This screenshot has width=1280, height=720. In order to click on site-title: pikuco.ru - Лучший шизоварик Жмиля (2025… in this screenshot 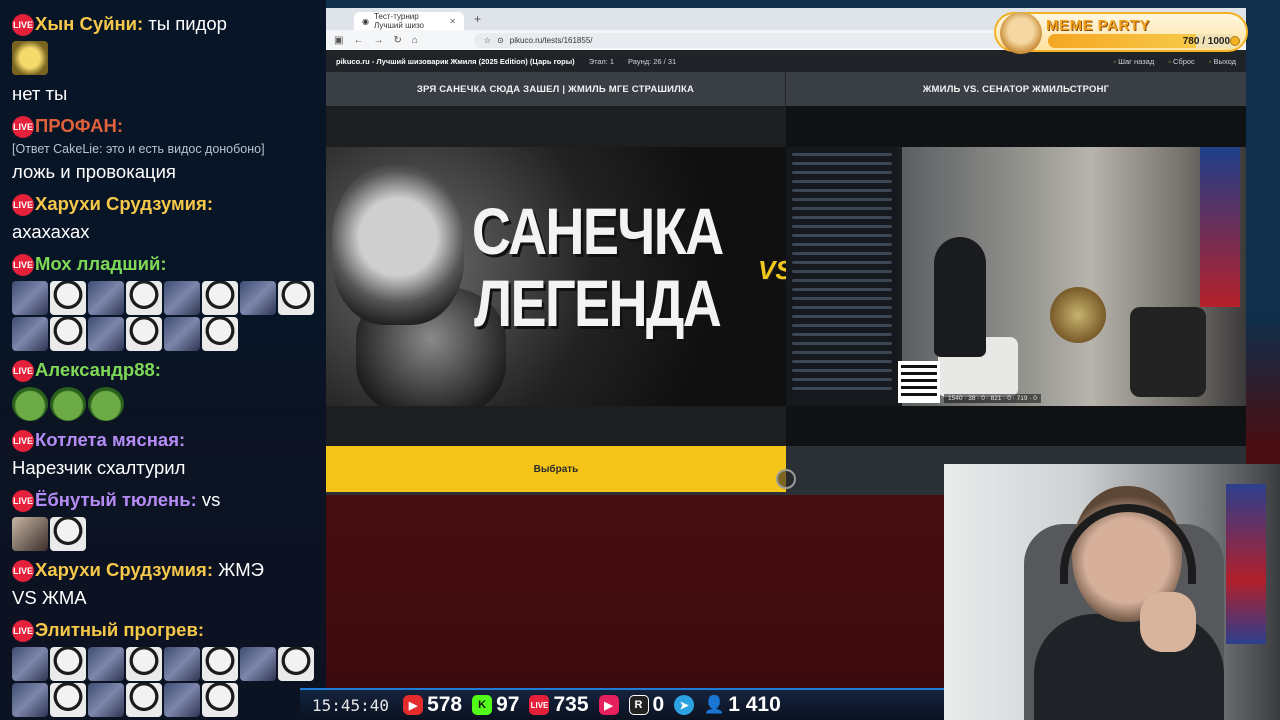, I will do `click(455, 61)`.